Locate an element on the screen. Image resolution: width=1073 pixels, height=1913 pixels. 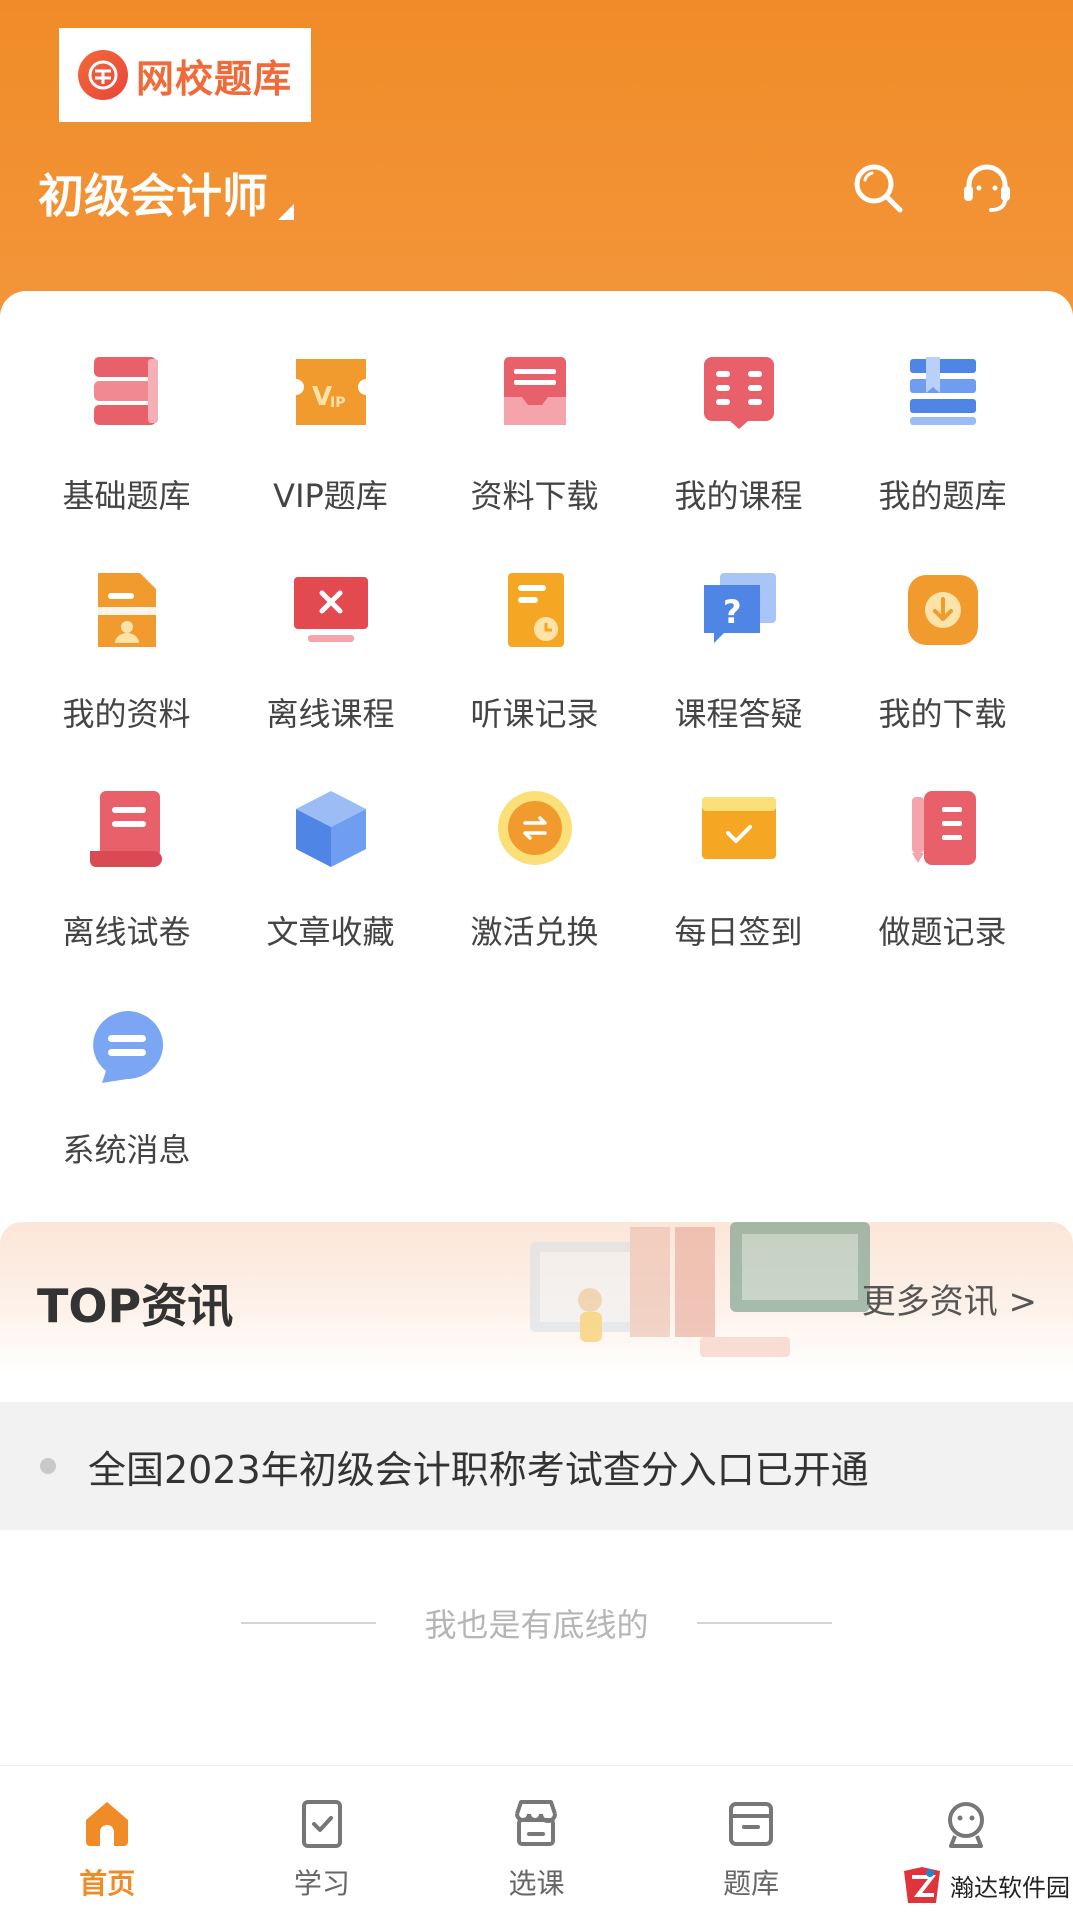
exam-selector: 初级会计师 is located at coordinates (166, 193).